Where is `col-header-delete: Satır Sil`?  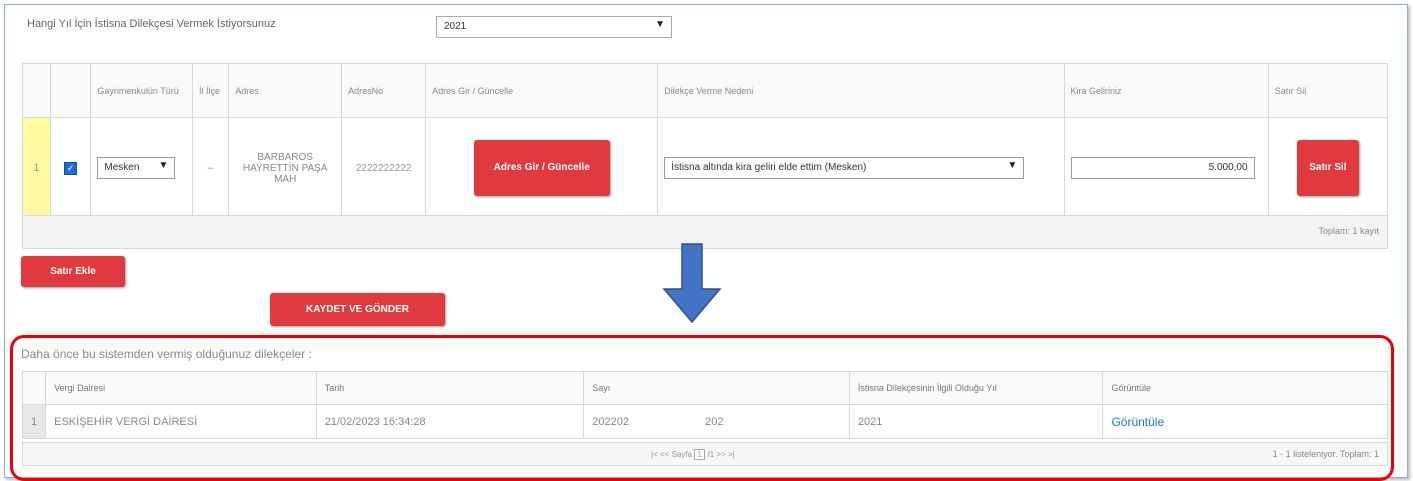 col-header-delete: Satır Sil is located at coordinates (1328, 90).